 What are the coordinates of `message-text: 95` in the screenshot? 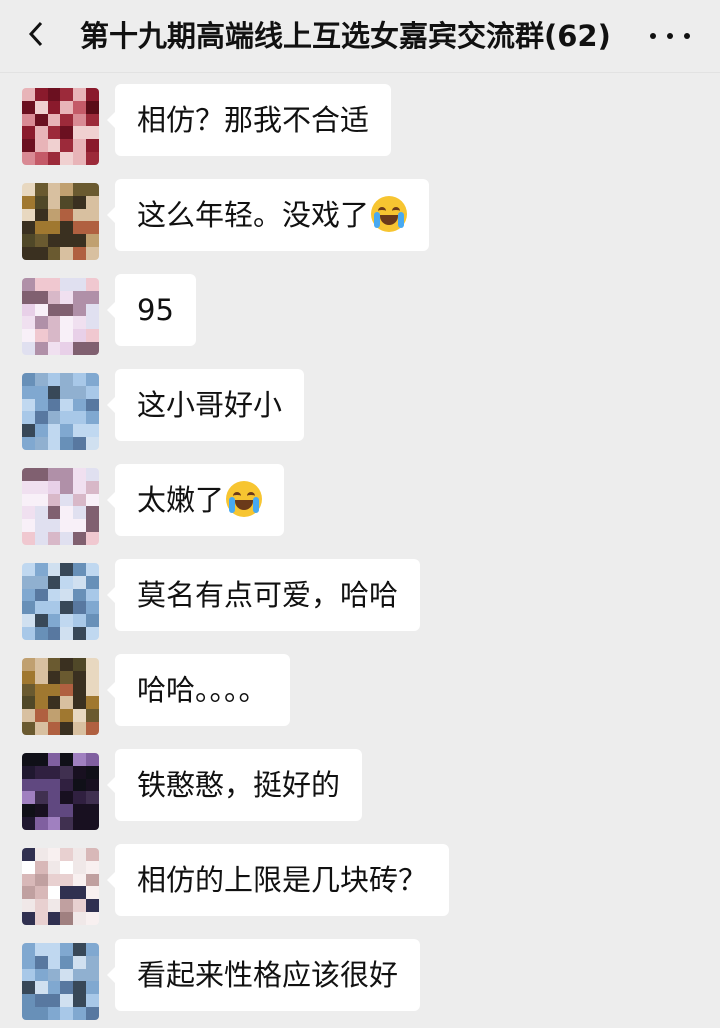 It's located at (155, 310).